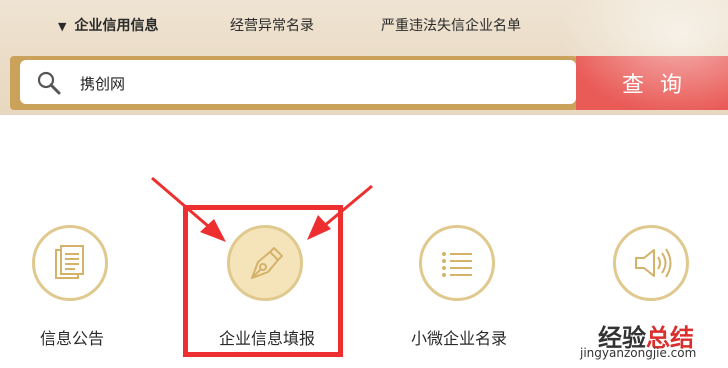  I want to click on tab-credit-info-label: 企业信用信息, so click(116, 26).